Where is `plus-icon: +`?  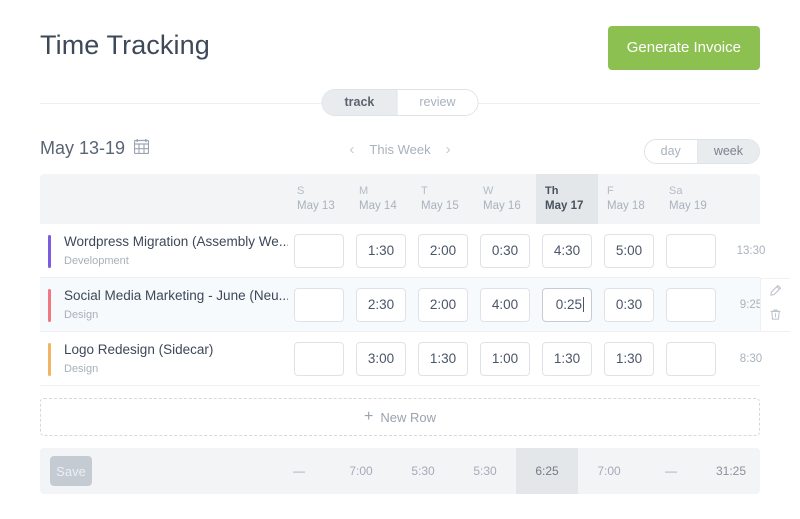 plus-icon: + is located at coordinates (369, 416).